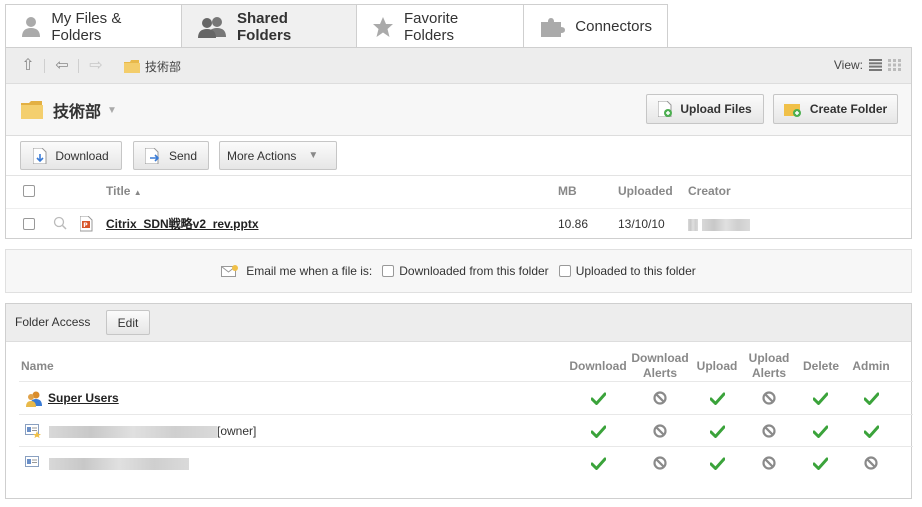  Describe the element at coordinates (230, 271) in the screenshot. I see `email-icon` at that location.